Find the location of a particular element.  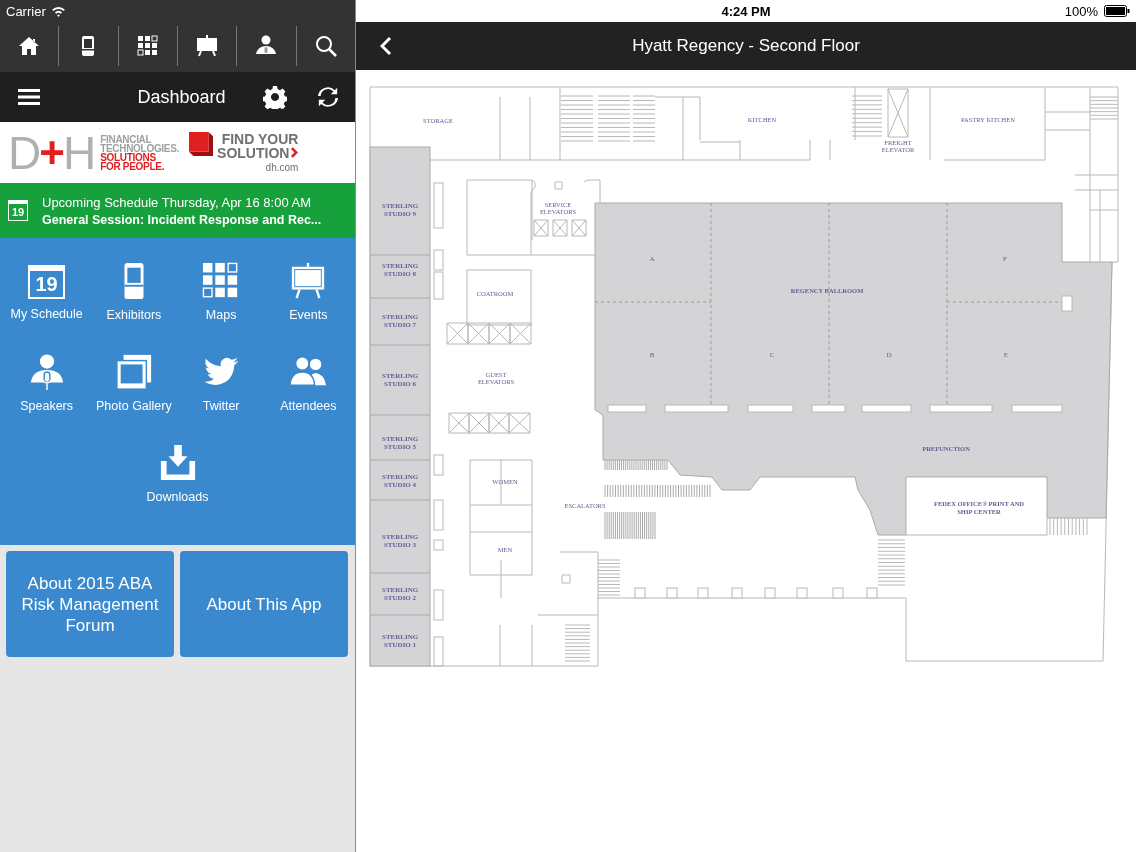

ad-tagline: FINANCIAL is located at coordinates (126, 139).